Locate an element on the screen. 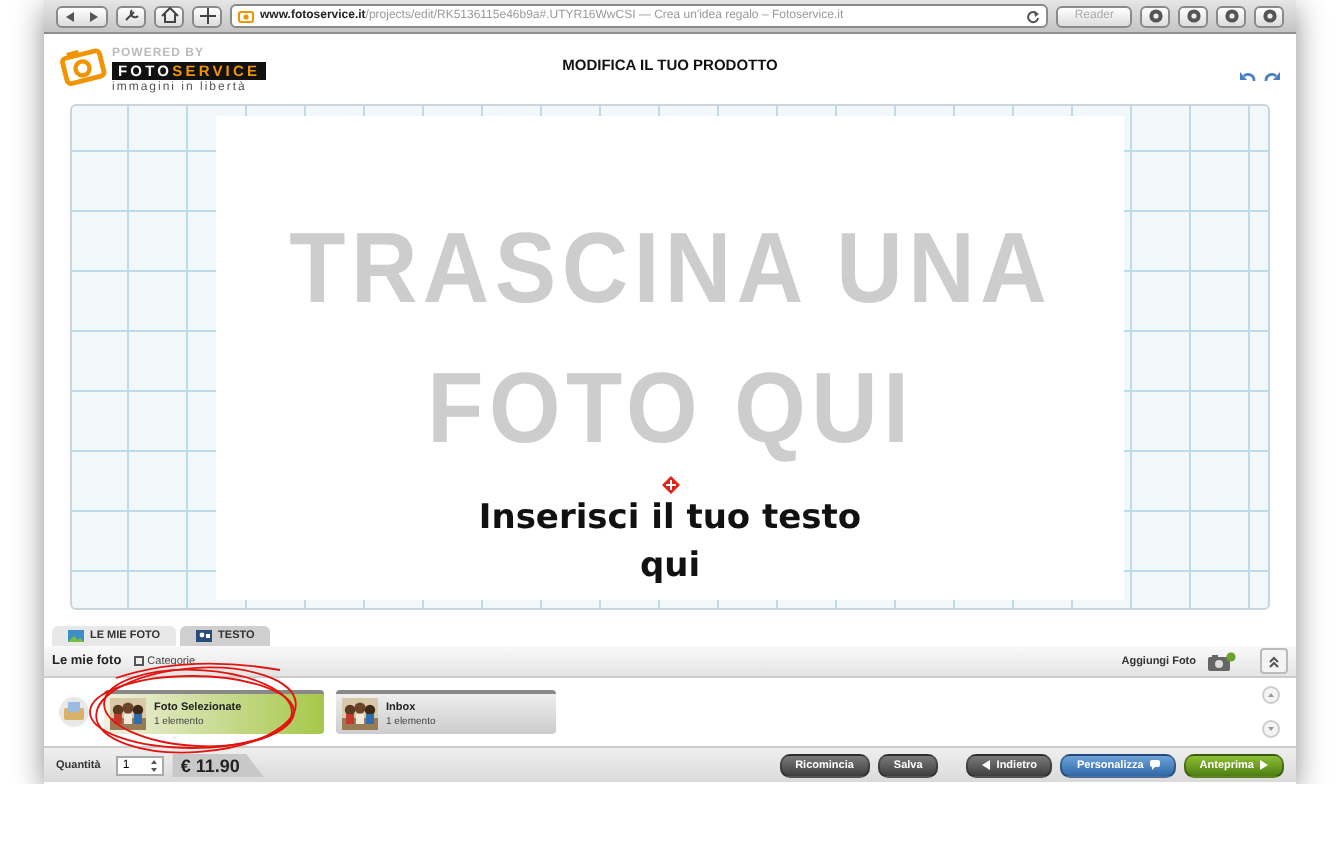  favicon-icon is located at coordinates (246, 16).